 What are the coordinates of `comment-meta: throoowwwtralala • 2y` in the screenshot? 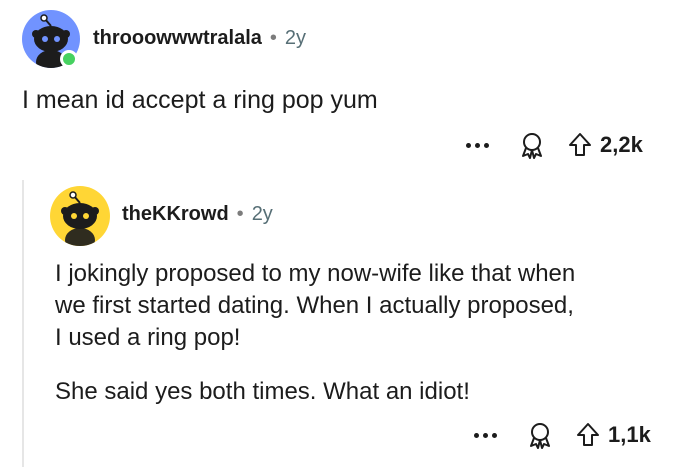 It's located at (199, 38).